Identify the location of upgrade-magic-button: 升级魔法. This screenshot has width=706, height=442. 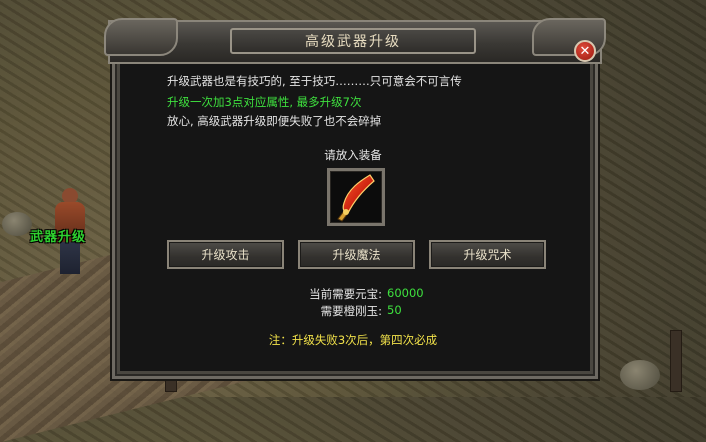
(356, 254).